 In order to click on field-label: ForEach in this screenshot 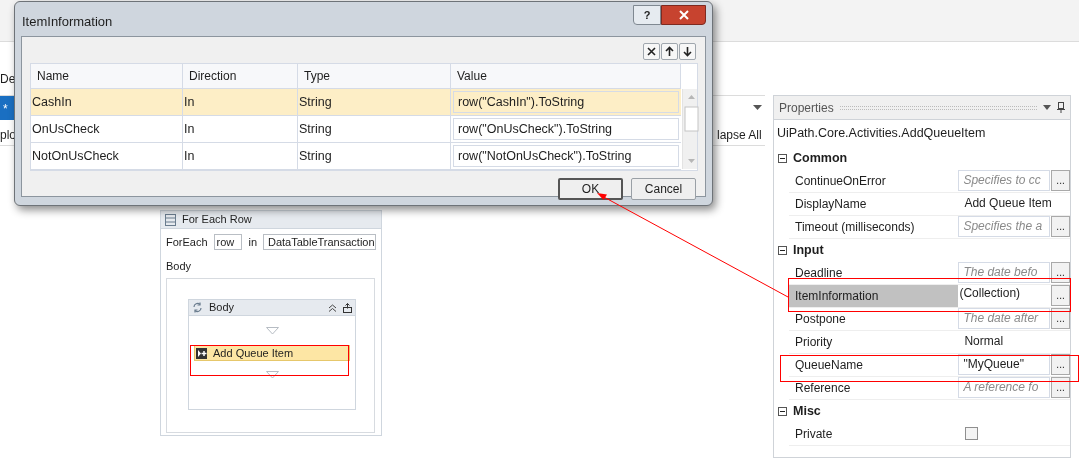, I will do `click(187, 242)`.